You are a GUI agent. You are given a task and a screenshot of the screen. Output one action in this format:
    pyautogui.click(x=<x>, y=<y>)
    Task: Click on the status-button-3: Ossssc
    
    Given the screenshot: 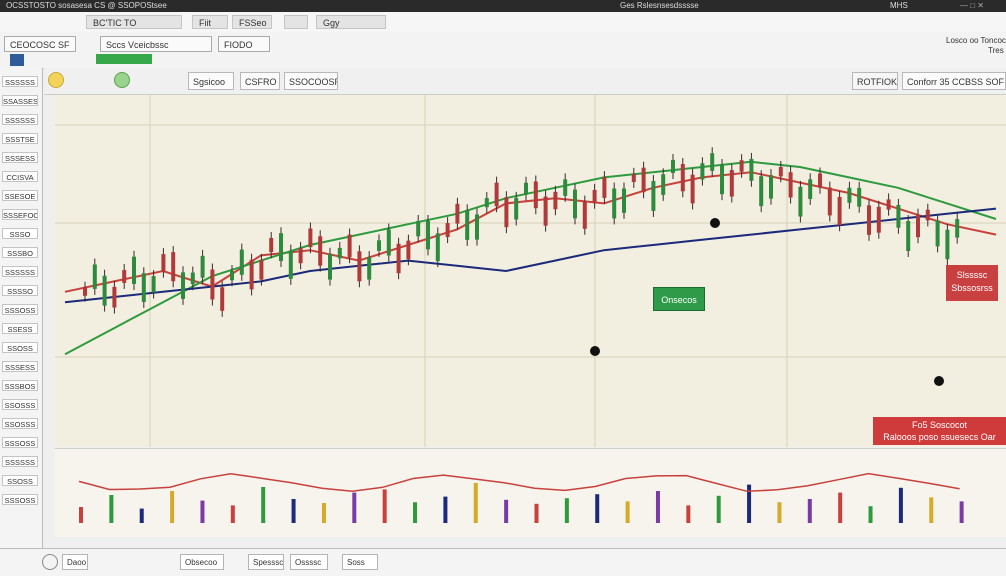 What is the action you would take?
    pyautogui.click(x=309, y=562)
    